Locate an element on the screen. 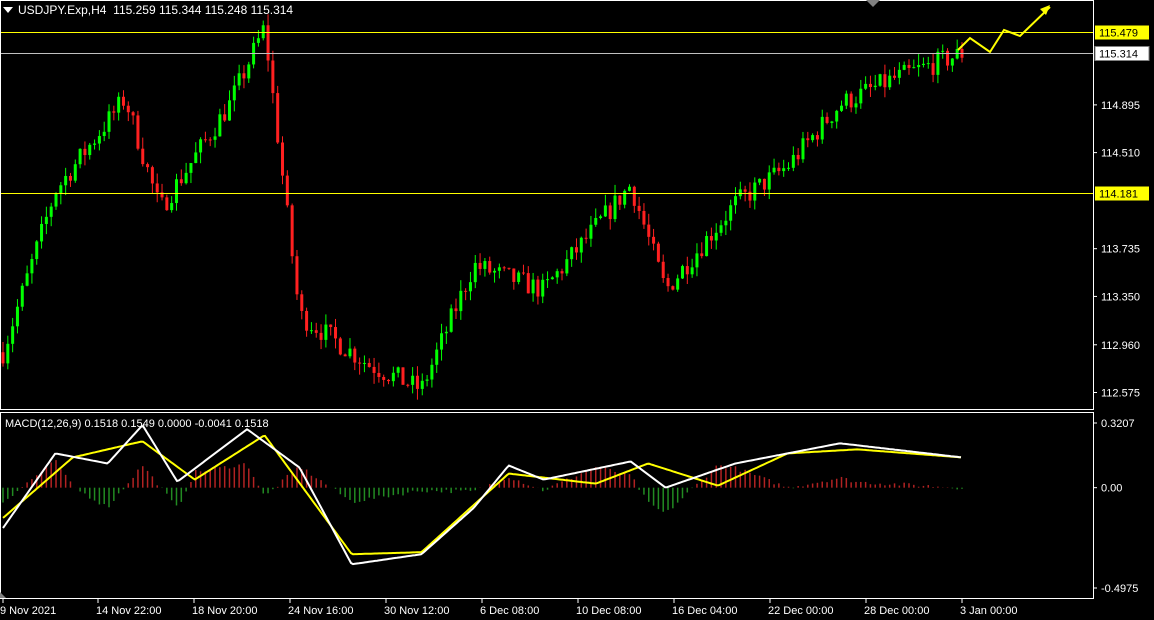  price-tick-label: 112.960 is located at coordinates (1120, 346).